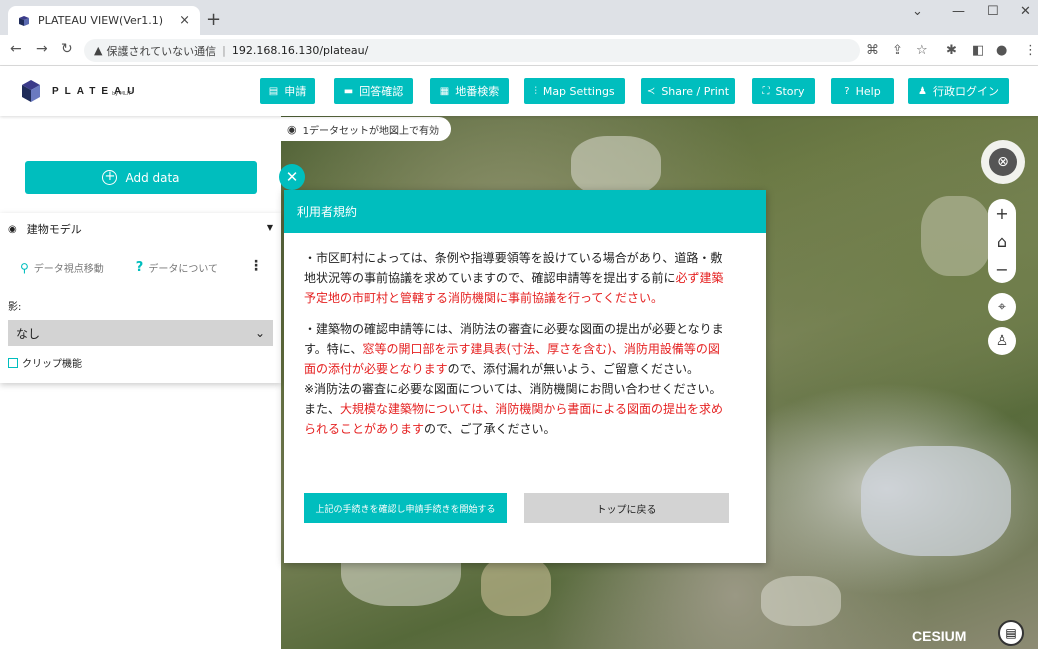 This screenshot has height=649, width=1038. I want to click on compass-icon: ⊗, so click(1003, 162).